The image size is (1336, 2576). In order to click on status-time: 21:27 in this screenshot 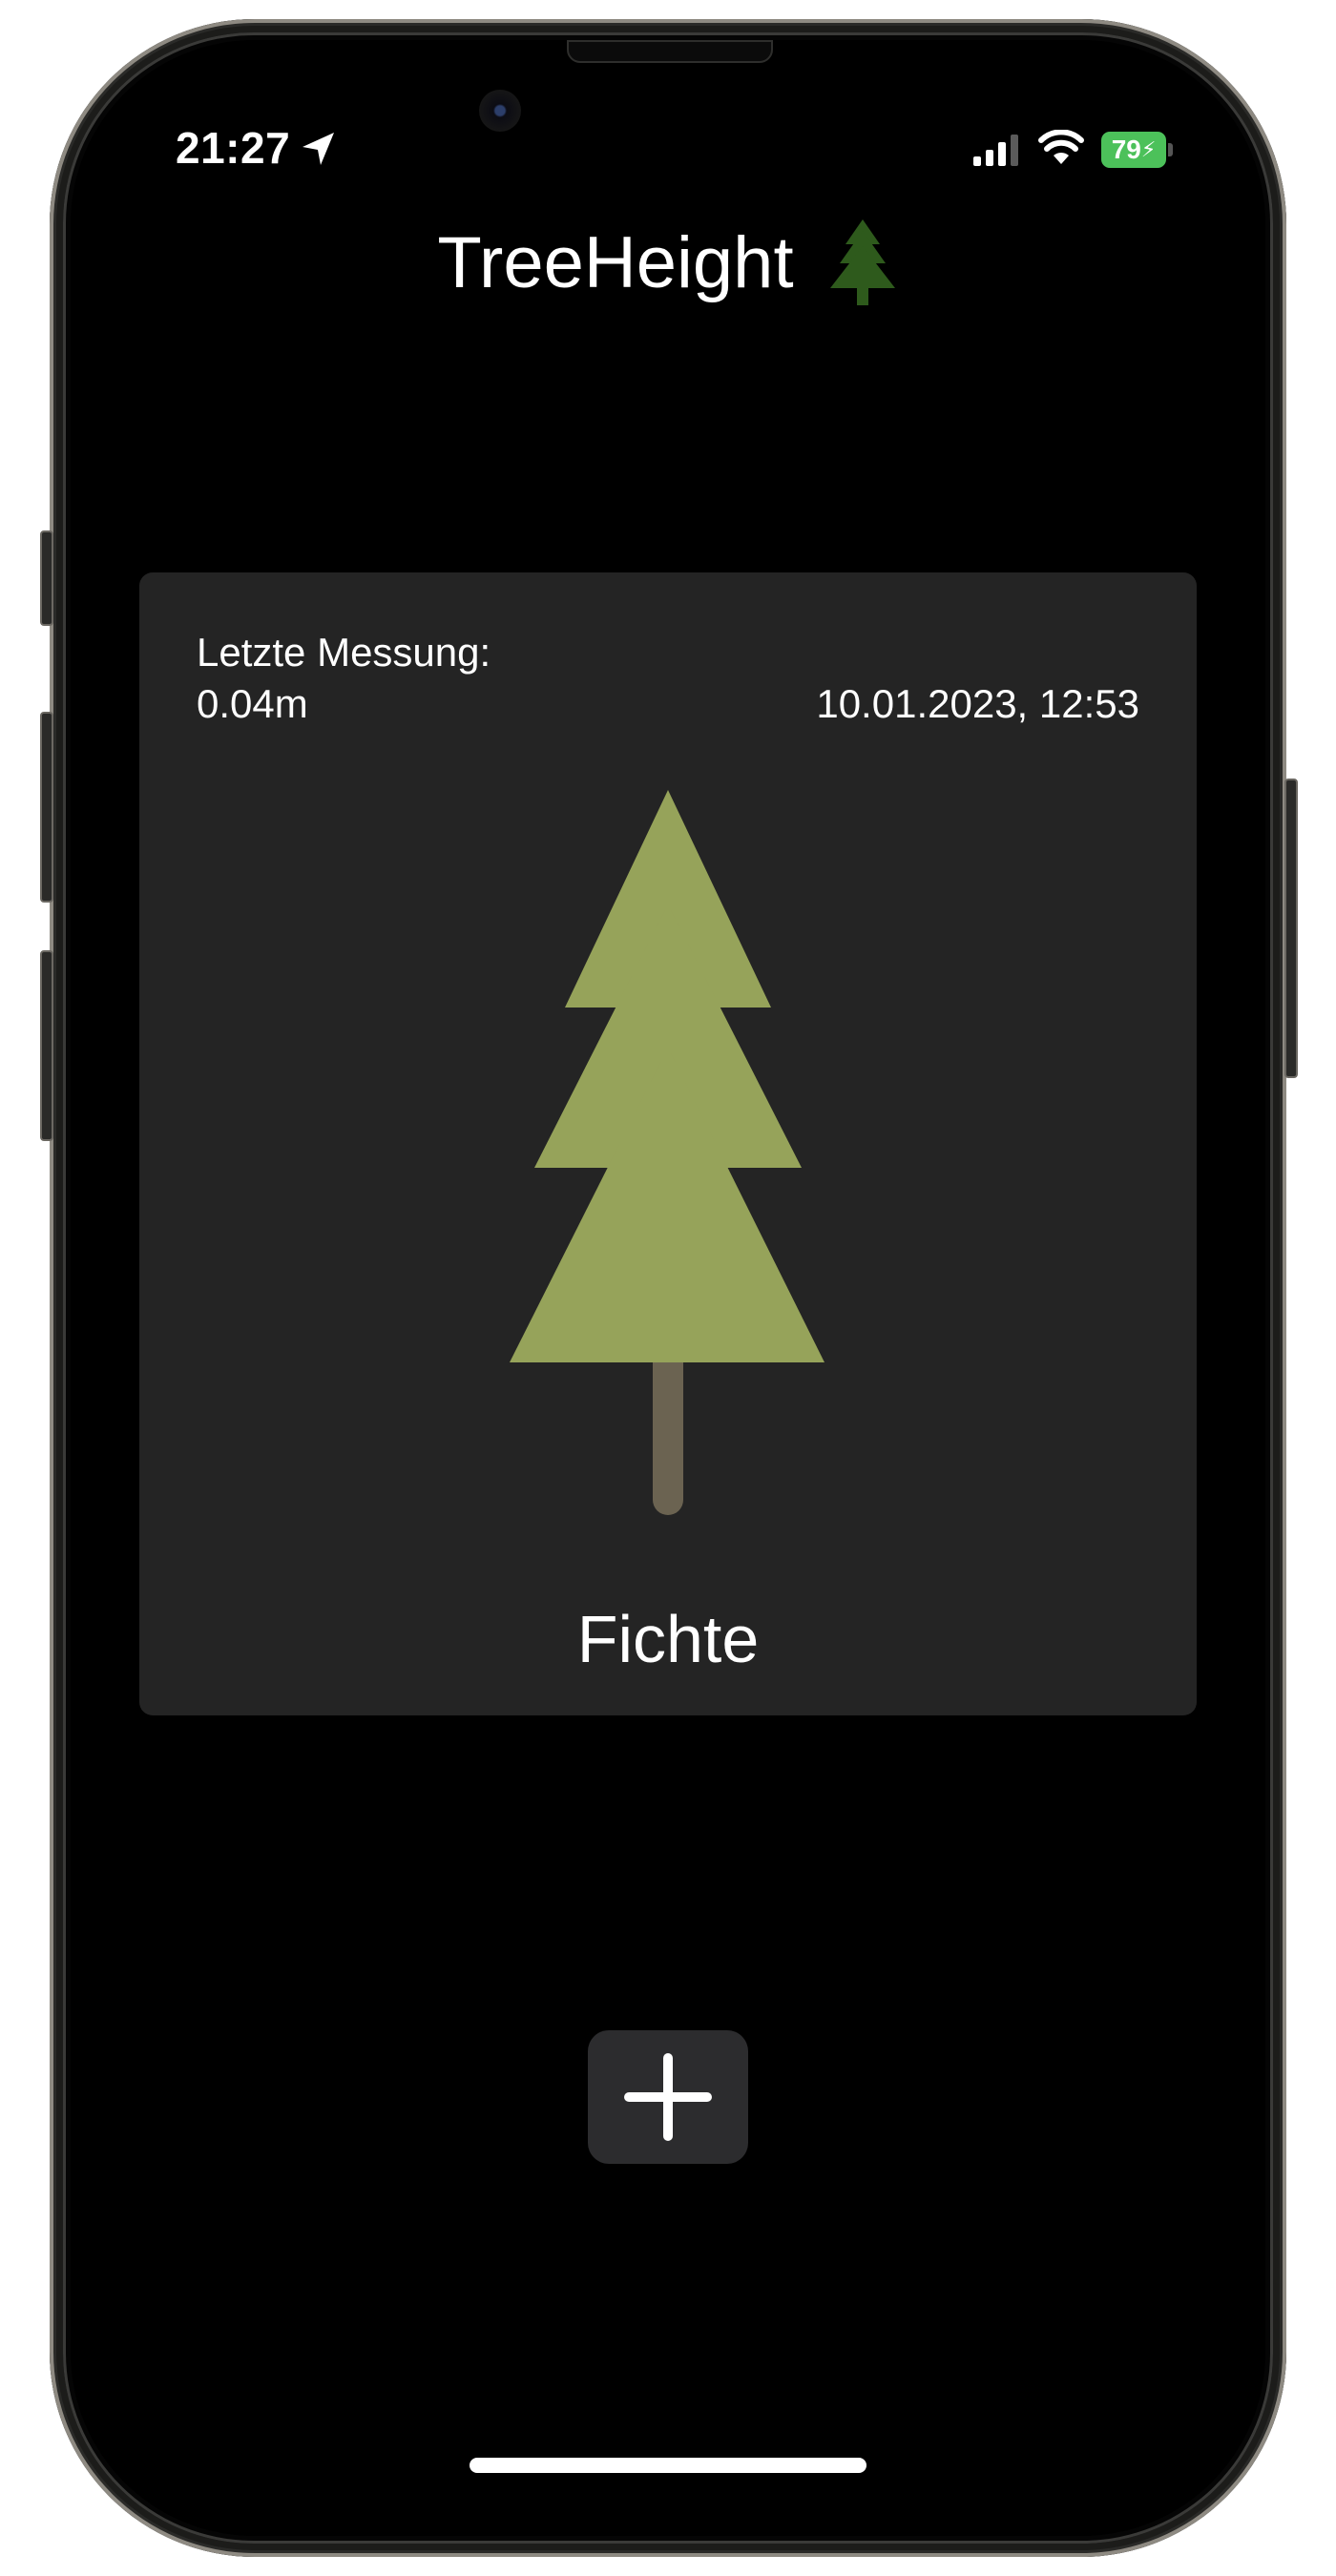, I will do `click(233, 148)`.